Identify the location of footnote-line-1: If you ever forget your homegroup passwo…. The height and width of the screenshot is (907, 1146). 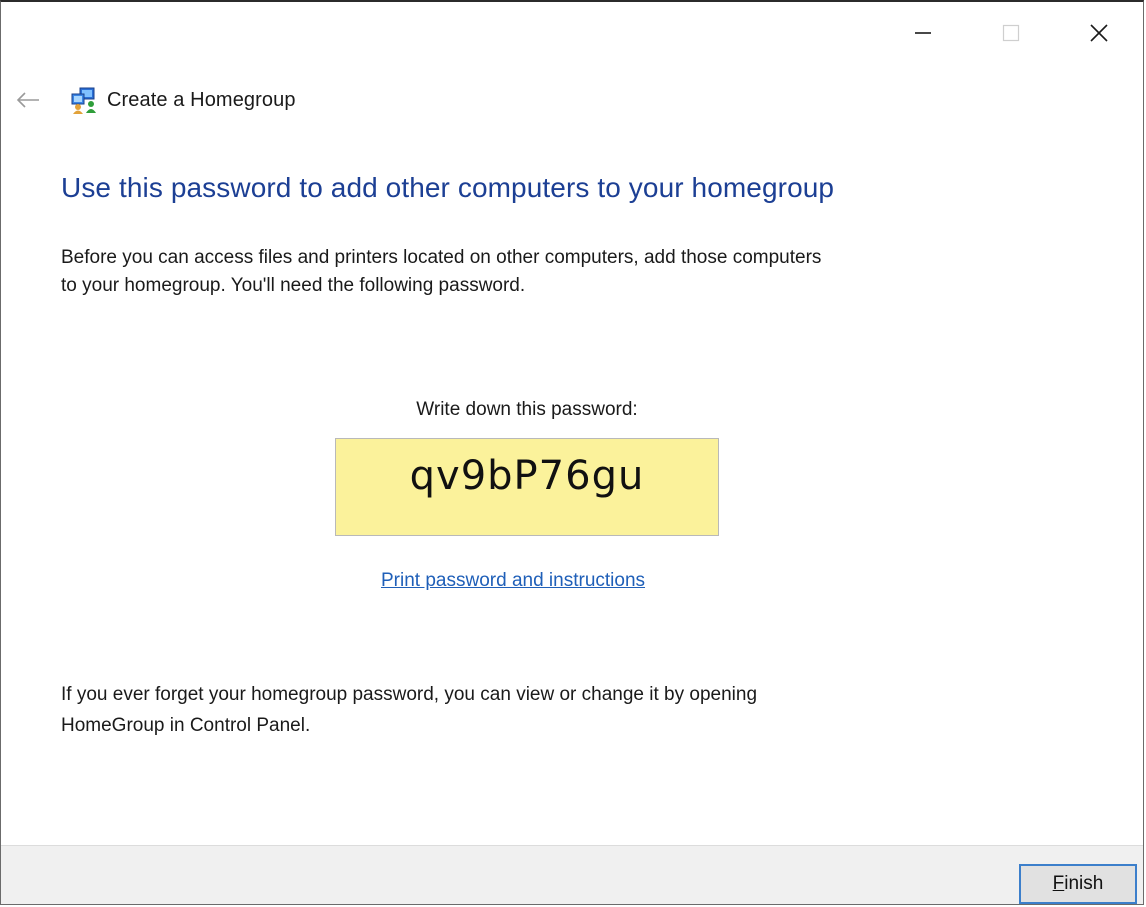
(409, 694).